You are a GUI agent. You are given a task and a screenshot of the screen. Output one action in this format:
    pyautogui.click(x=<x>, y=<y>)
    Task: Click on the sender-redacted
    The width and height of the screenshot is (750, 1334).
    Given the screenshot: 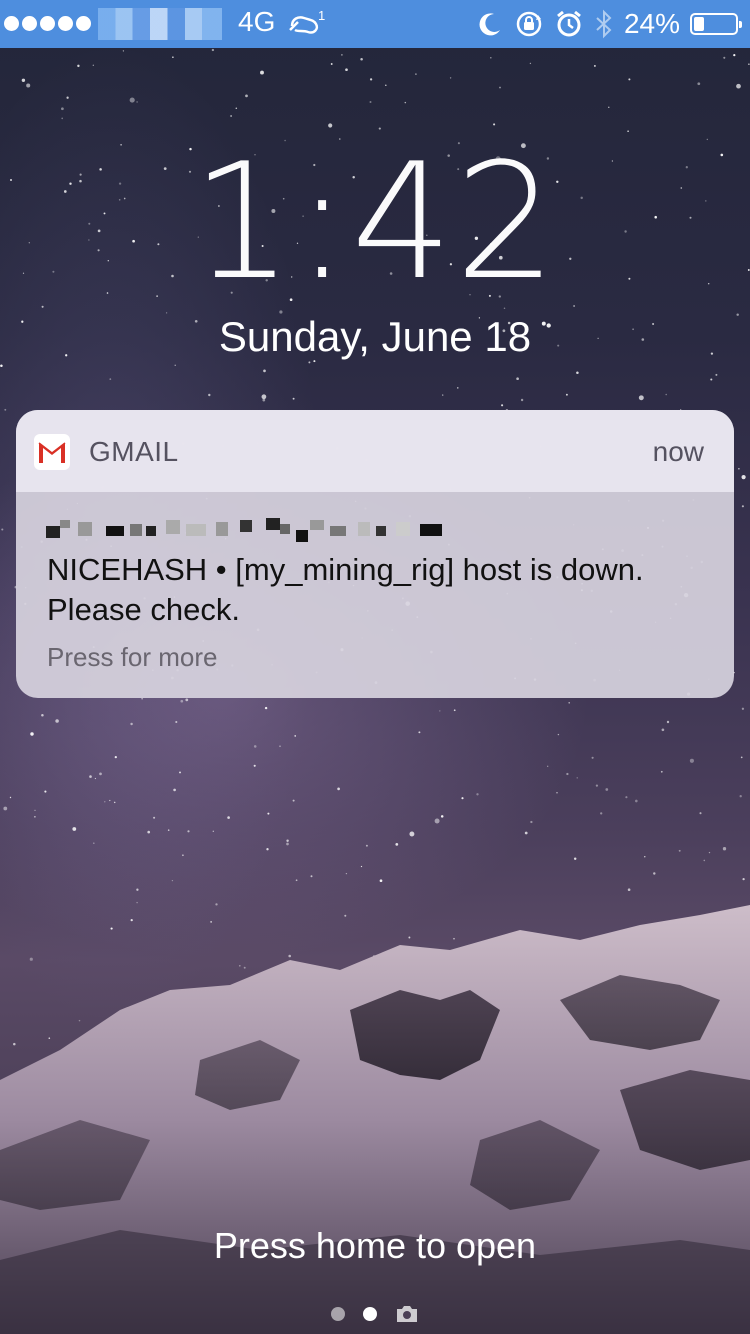 What is the action you would take?
    pyautogui.click(x=244, y=530)
    